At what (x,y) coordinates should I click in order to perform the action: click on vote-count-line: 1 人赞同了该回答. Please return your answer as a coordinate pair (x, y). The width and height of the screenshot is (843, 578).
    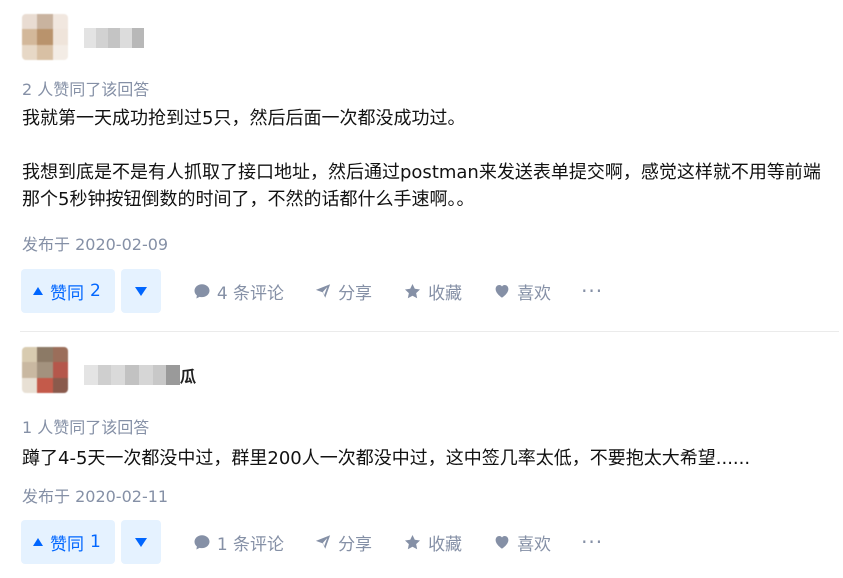
    Looking at the image, I should click on (86, 427).